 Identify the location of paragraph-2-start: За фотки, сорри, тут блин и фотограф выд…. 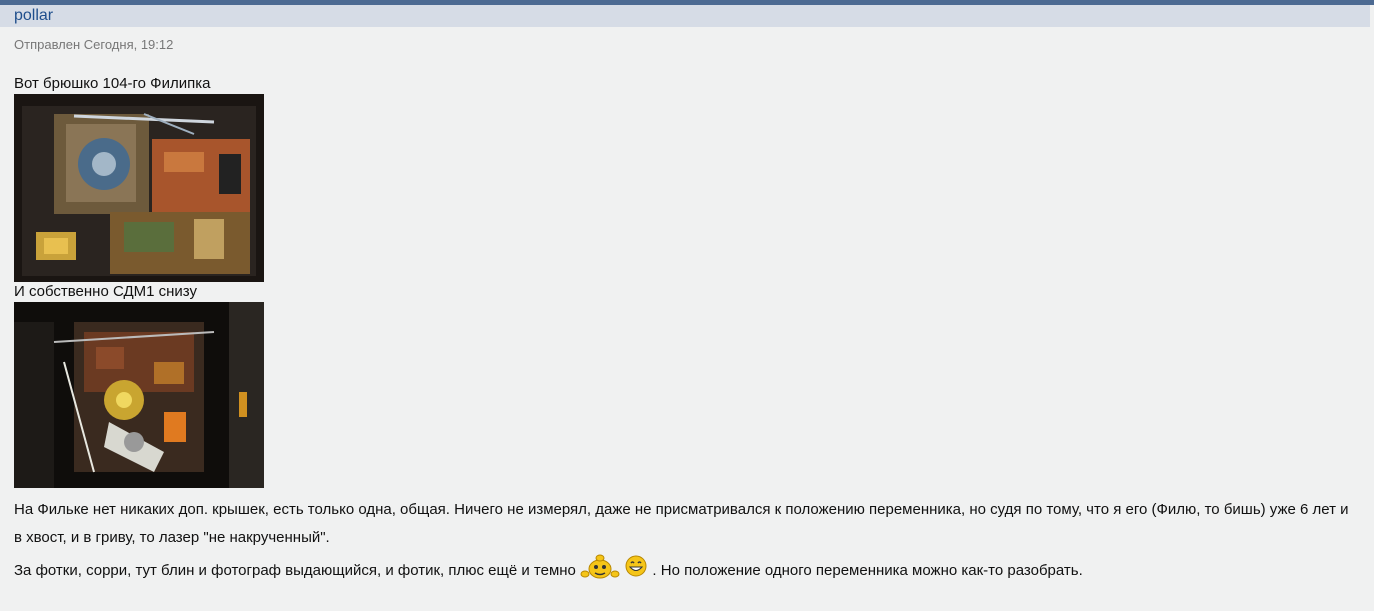
(295, 570).